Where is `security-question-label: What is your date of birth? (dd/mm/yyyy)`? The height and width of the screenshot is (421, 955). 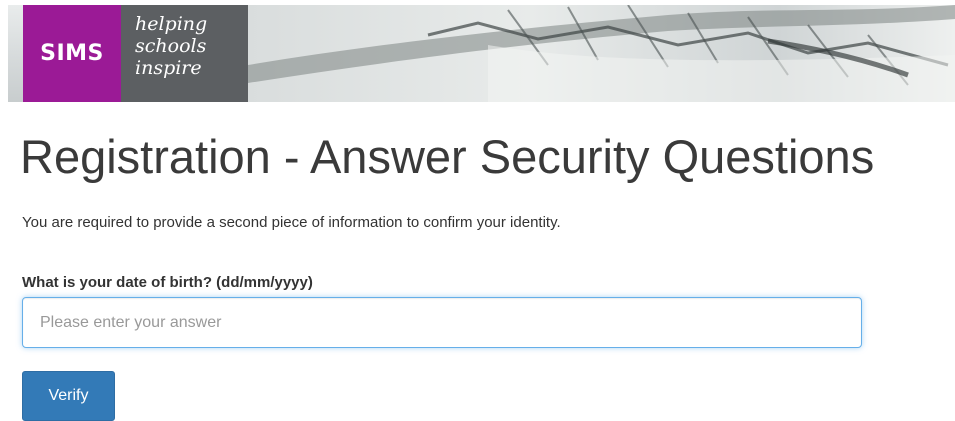
security-question-label: What is your date of birth? (dd/mm/yyyy) is located at coordinates (167, 282).